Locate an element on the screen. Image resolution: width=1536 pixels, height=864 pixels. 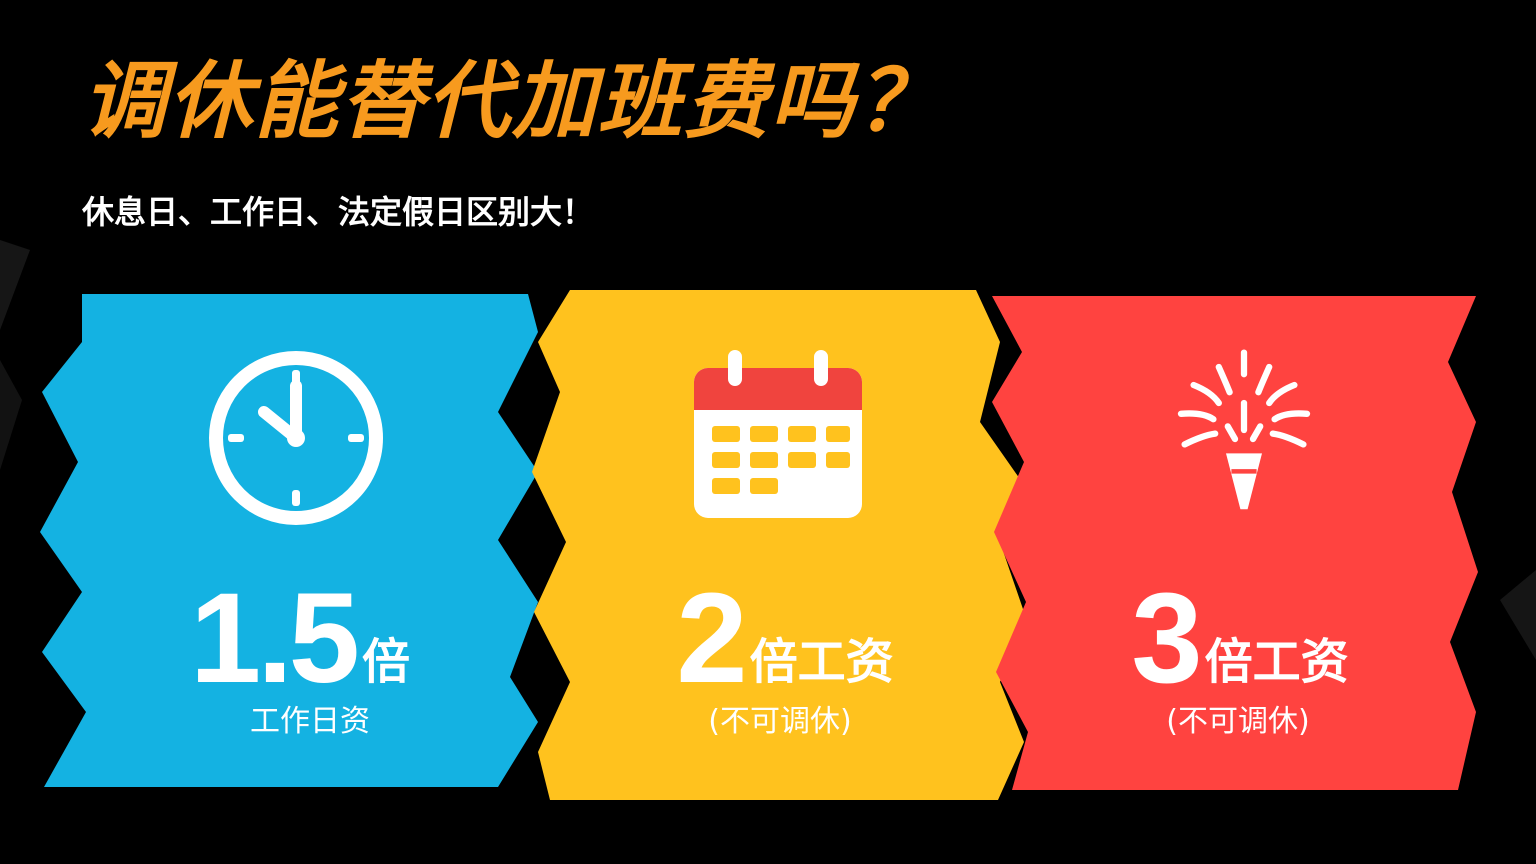
restday-unit: 倍工资 is located at coordinates (821, 662).